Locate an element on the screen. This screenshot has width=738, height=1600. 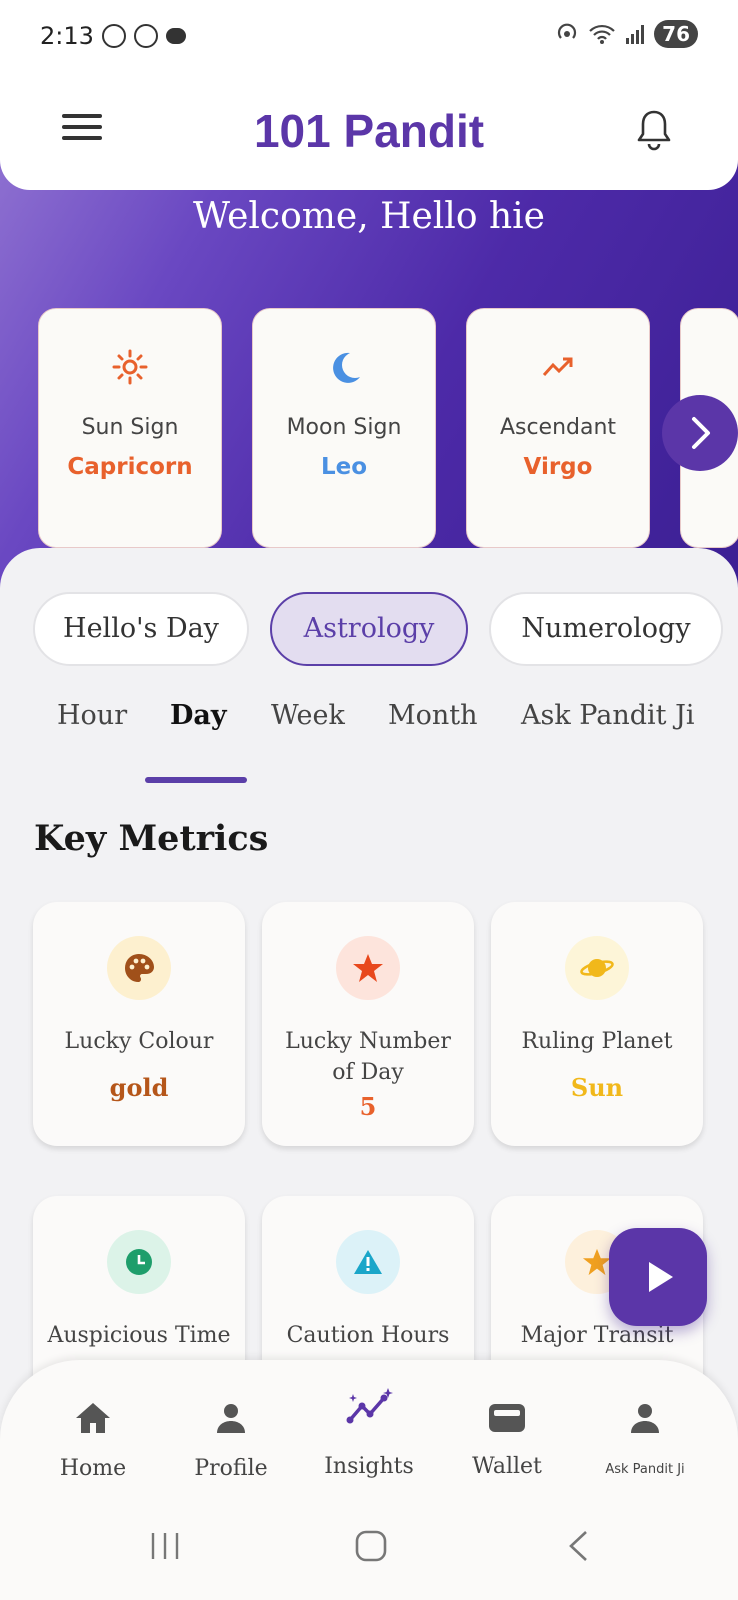
active-tab-indicator is located at coordinates (196, 780).